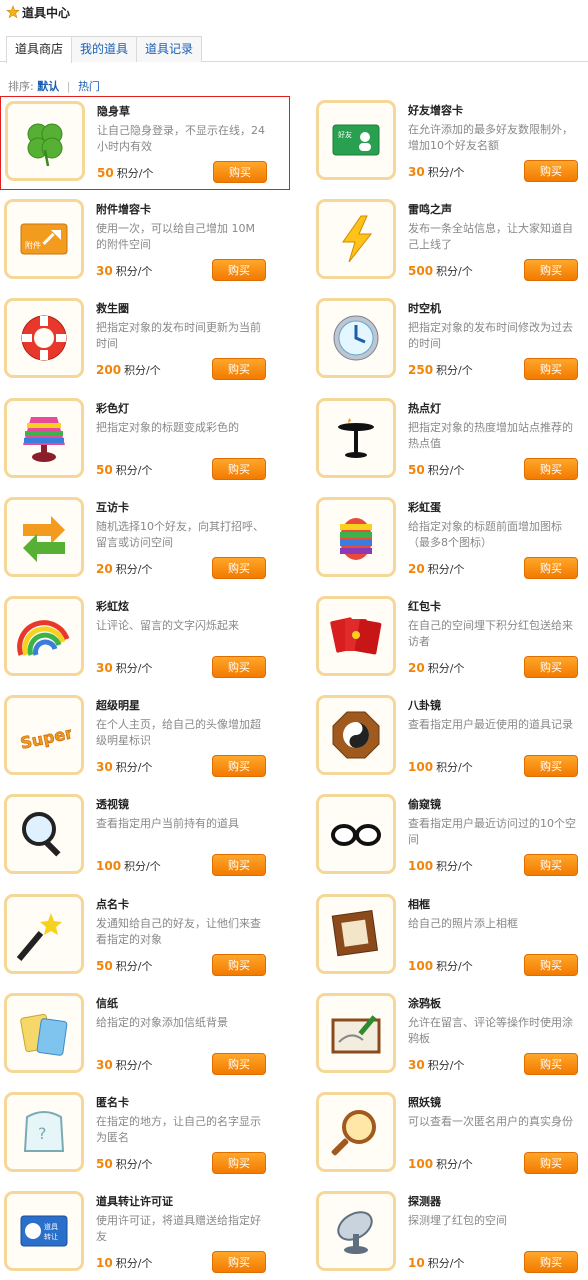  Describe the element at coordinates (123, 209) in the screenshot. I see `item-name: 附件增容卡` at that location.